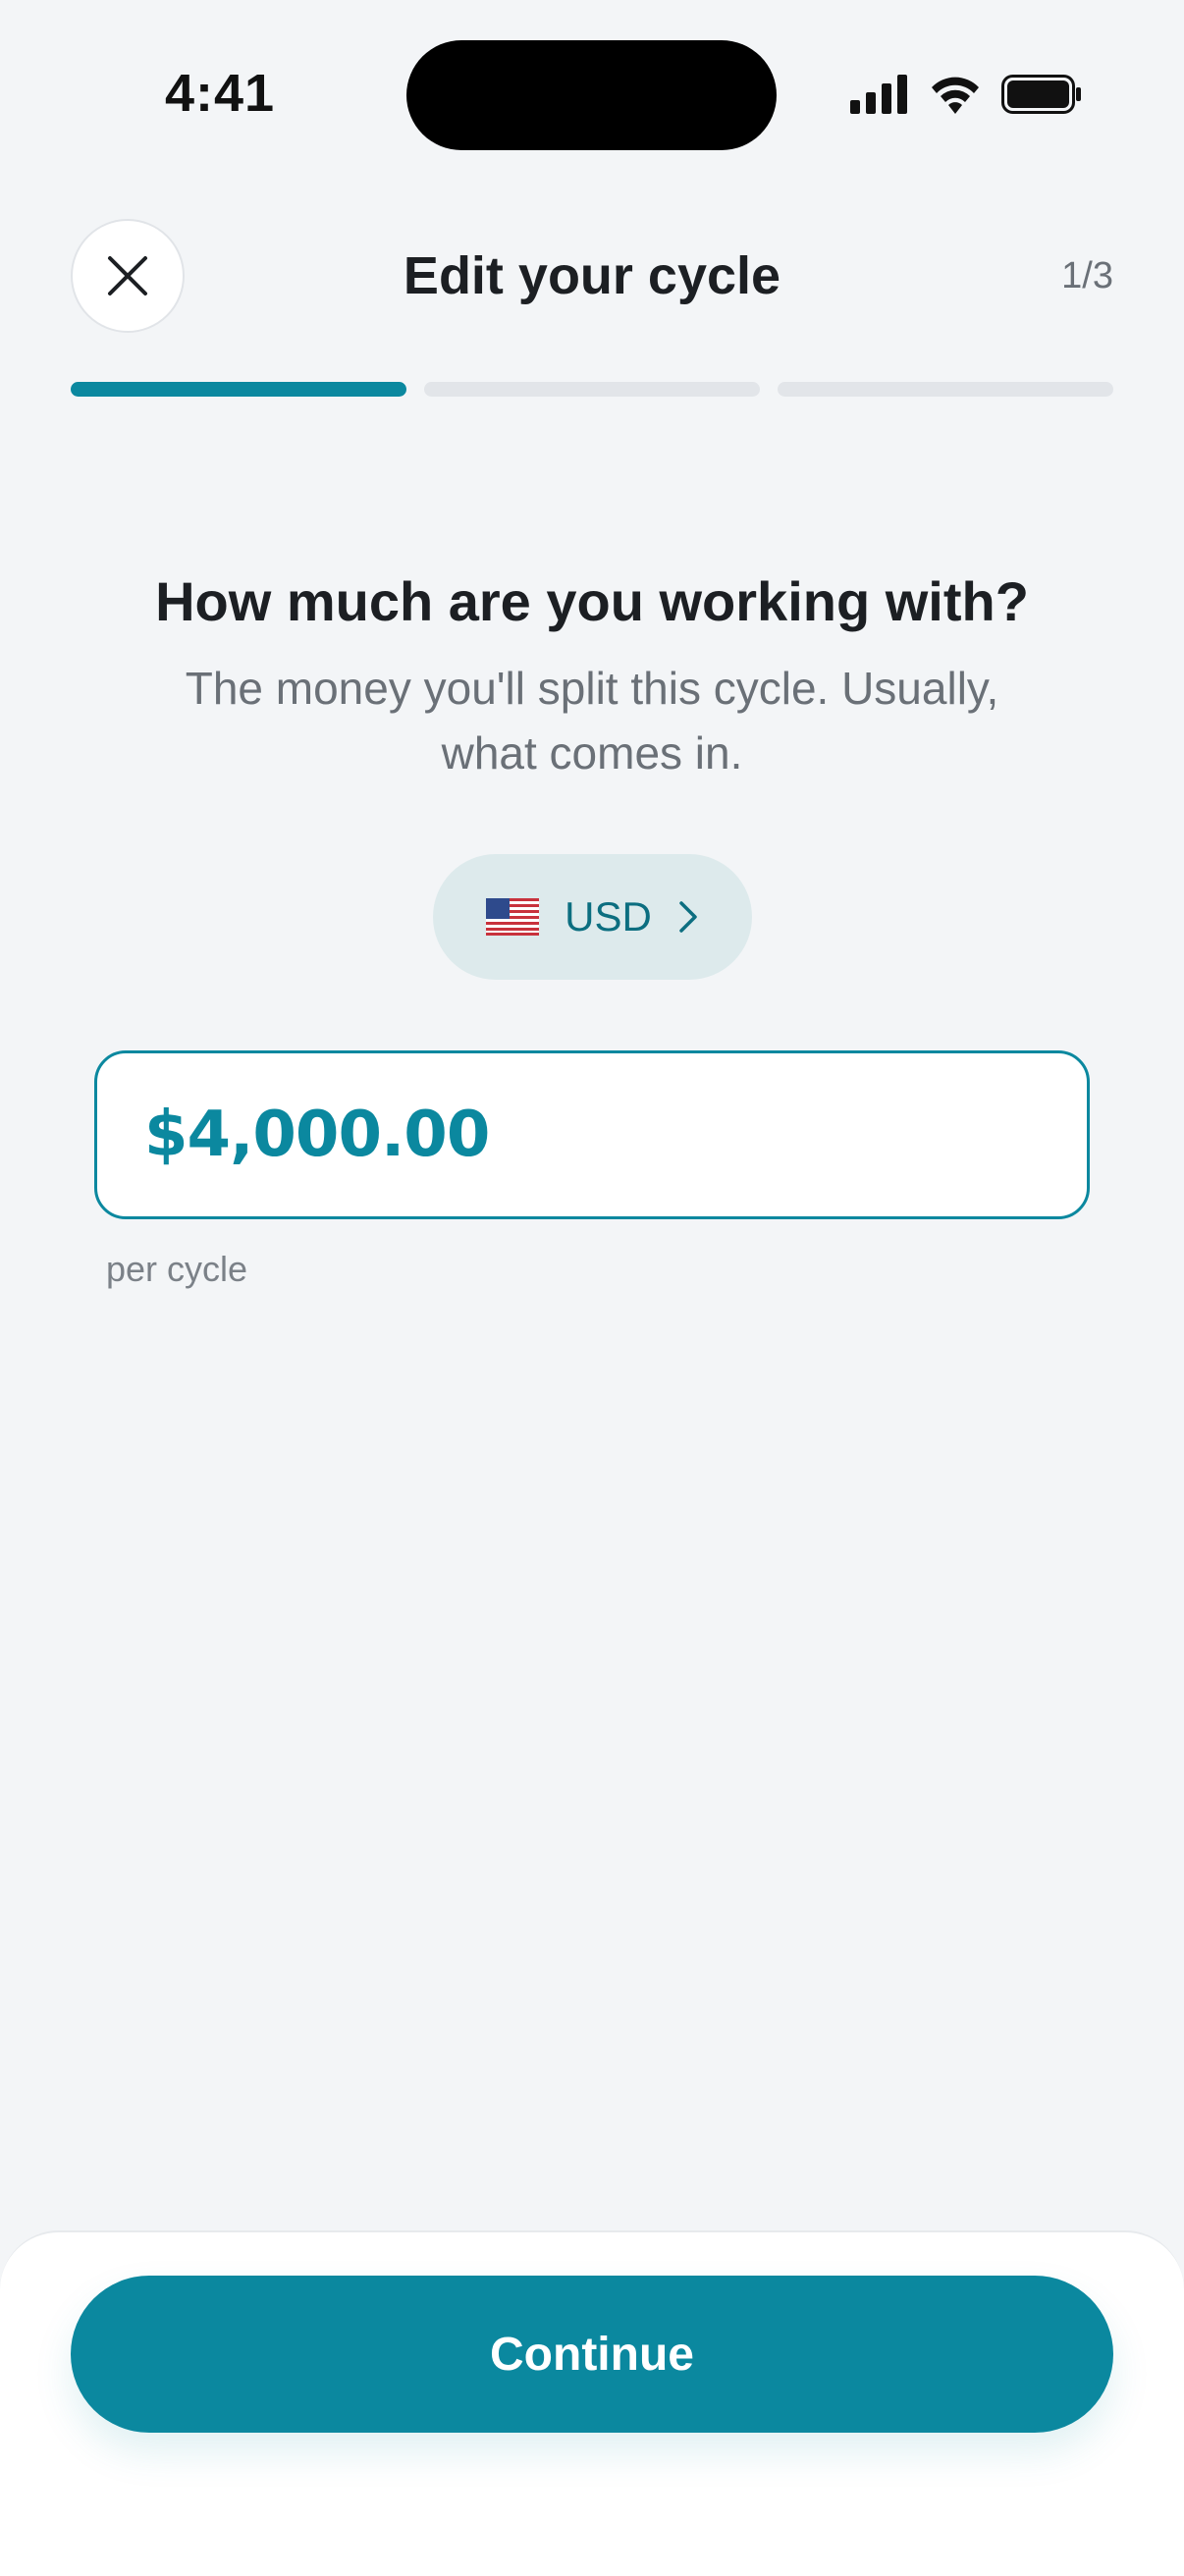 This screenshot has height=2576, width=1184. I want to click on signal-icon, so click(878, 94).